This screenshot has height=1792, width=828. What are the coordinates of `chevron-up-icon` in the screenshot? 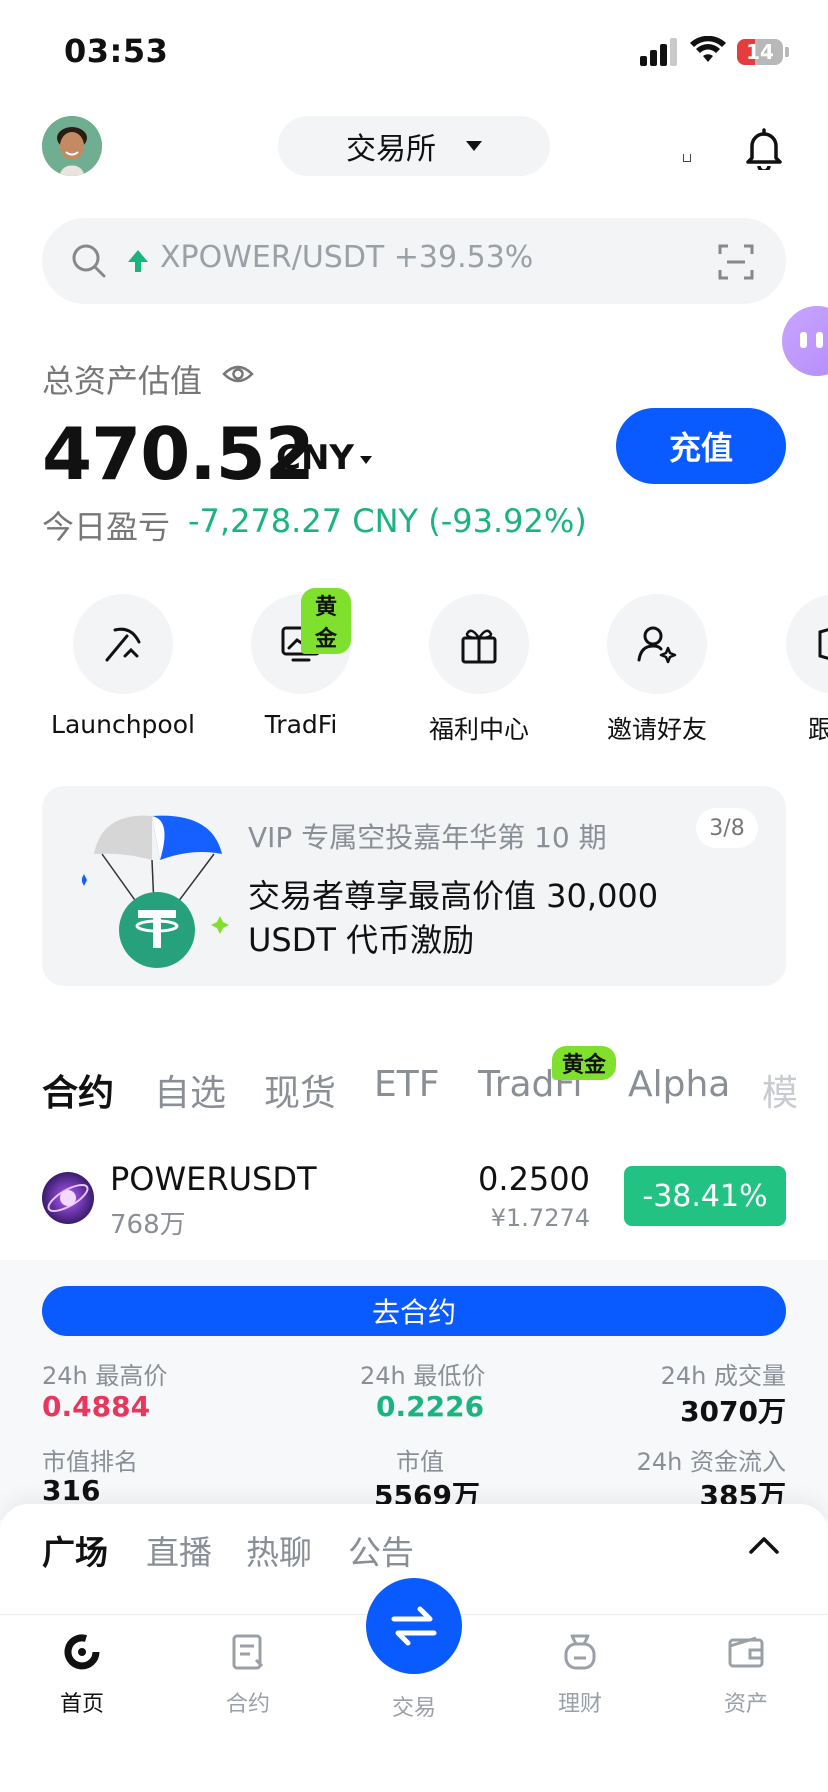 It's located at (764, 1545).